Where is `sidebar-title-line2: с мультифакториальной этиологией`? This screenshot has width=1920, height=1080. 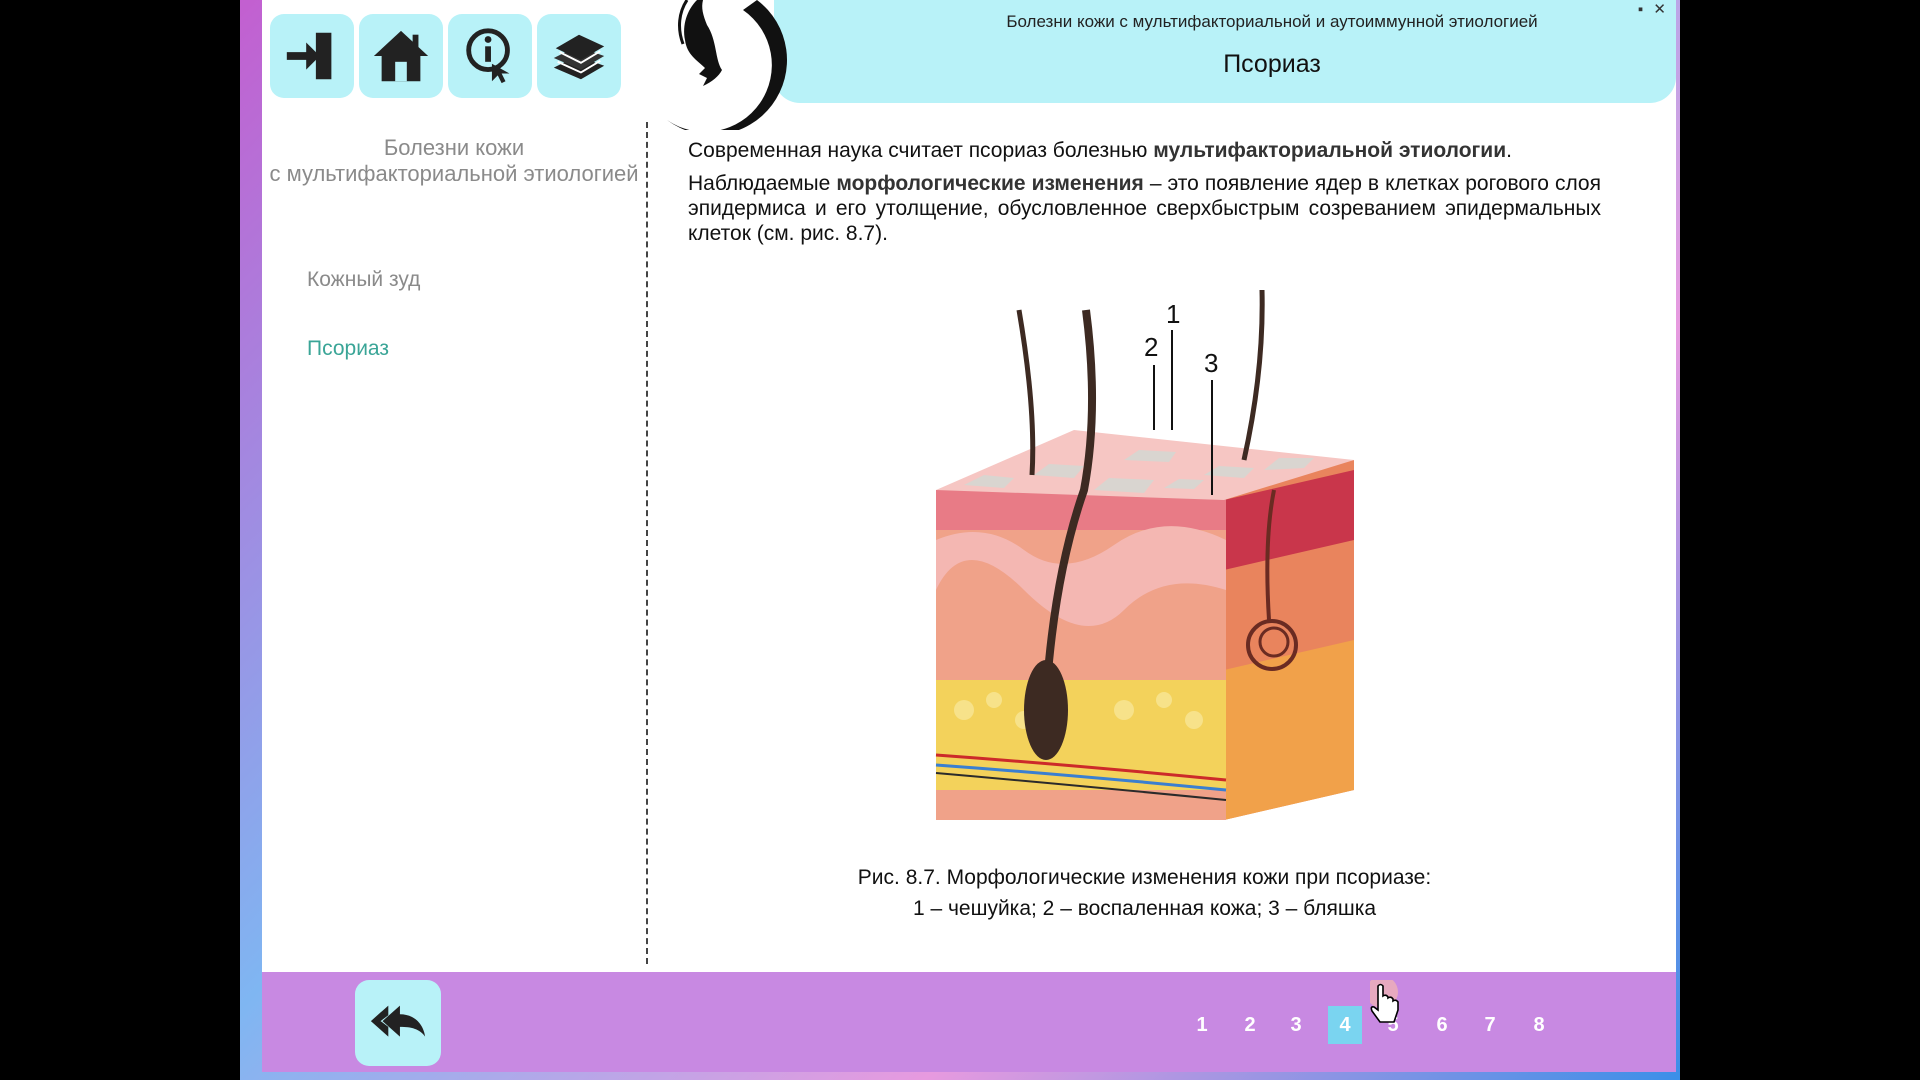
sidebar-title-line2: с мультифакториальной этиологией is located at coordinates (454, 173).